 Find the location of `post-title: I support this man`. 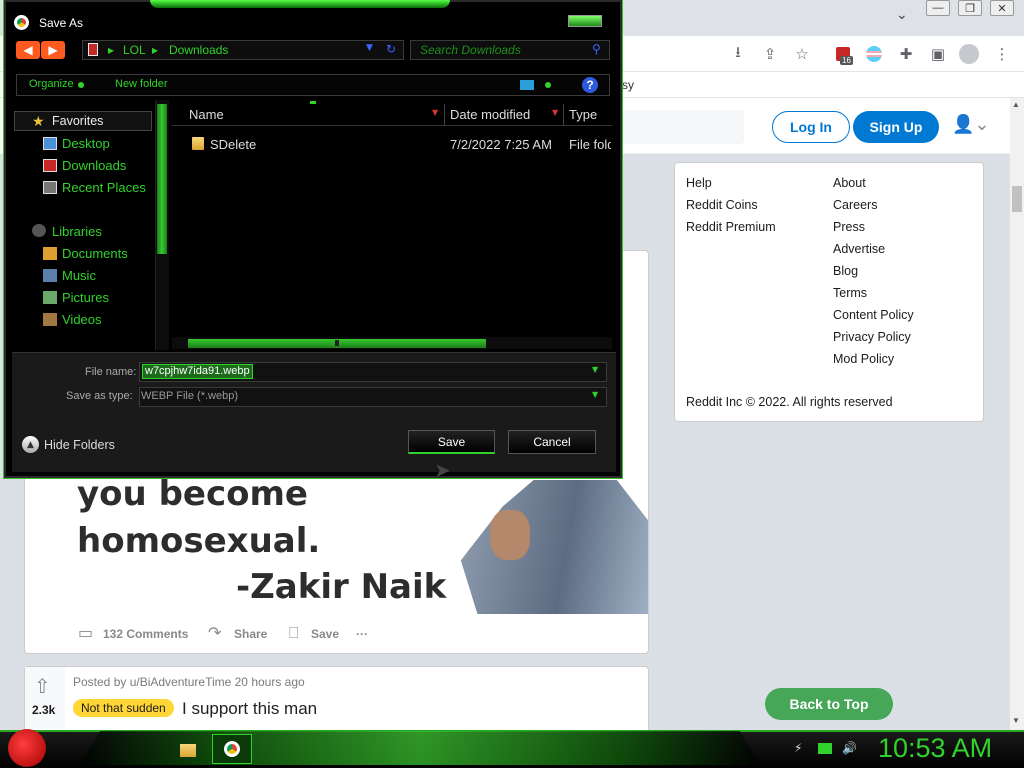

post-title: I support this man is located at coordinates (249, 709).